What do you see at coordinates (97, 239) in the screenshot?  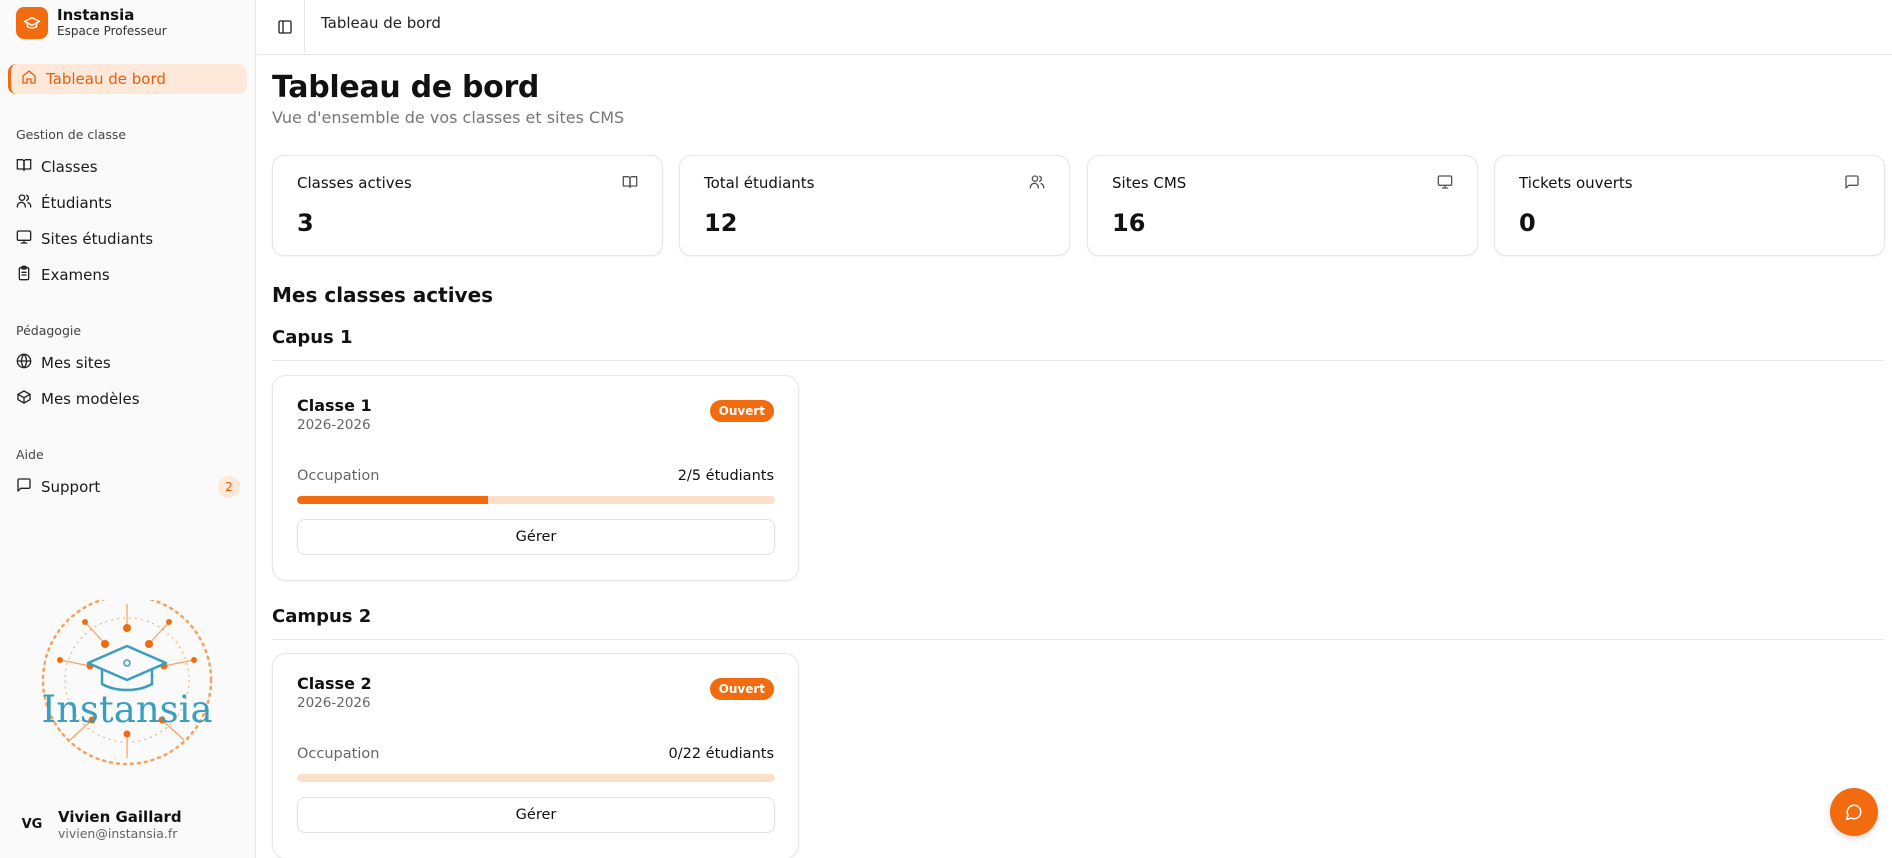 I see `sidebar-item-label: Sites étudiants` at bounding box center [97, 239].